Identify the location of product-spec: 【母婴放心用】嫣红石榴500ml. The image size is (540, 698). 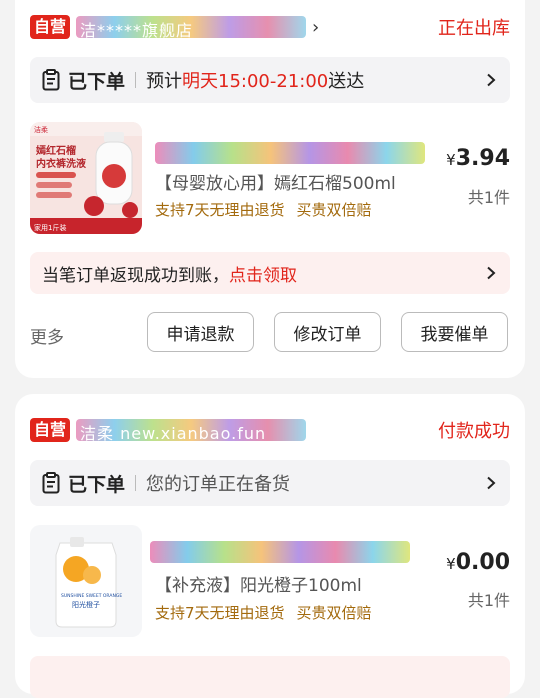
(275, 184).